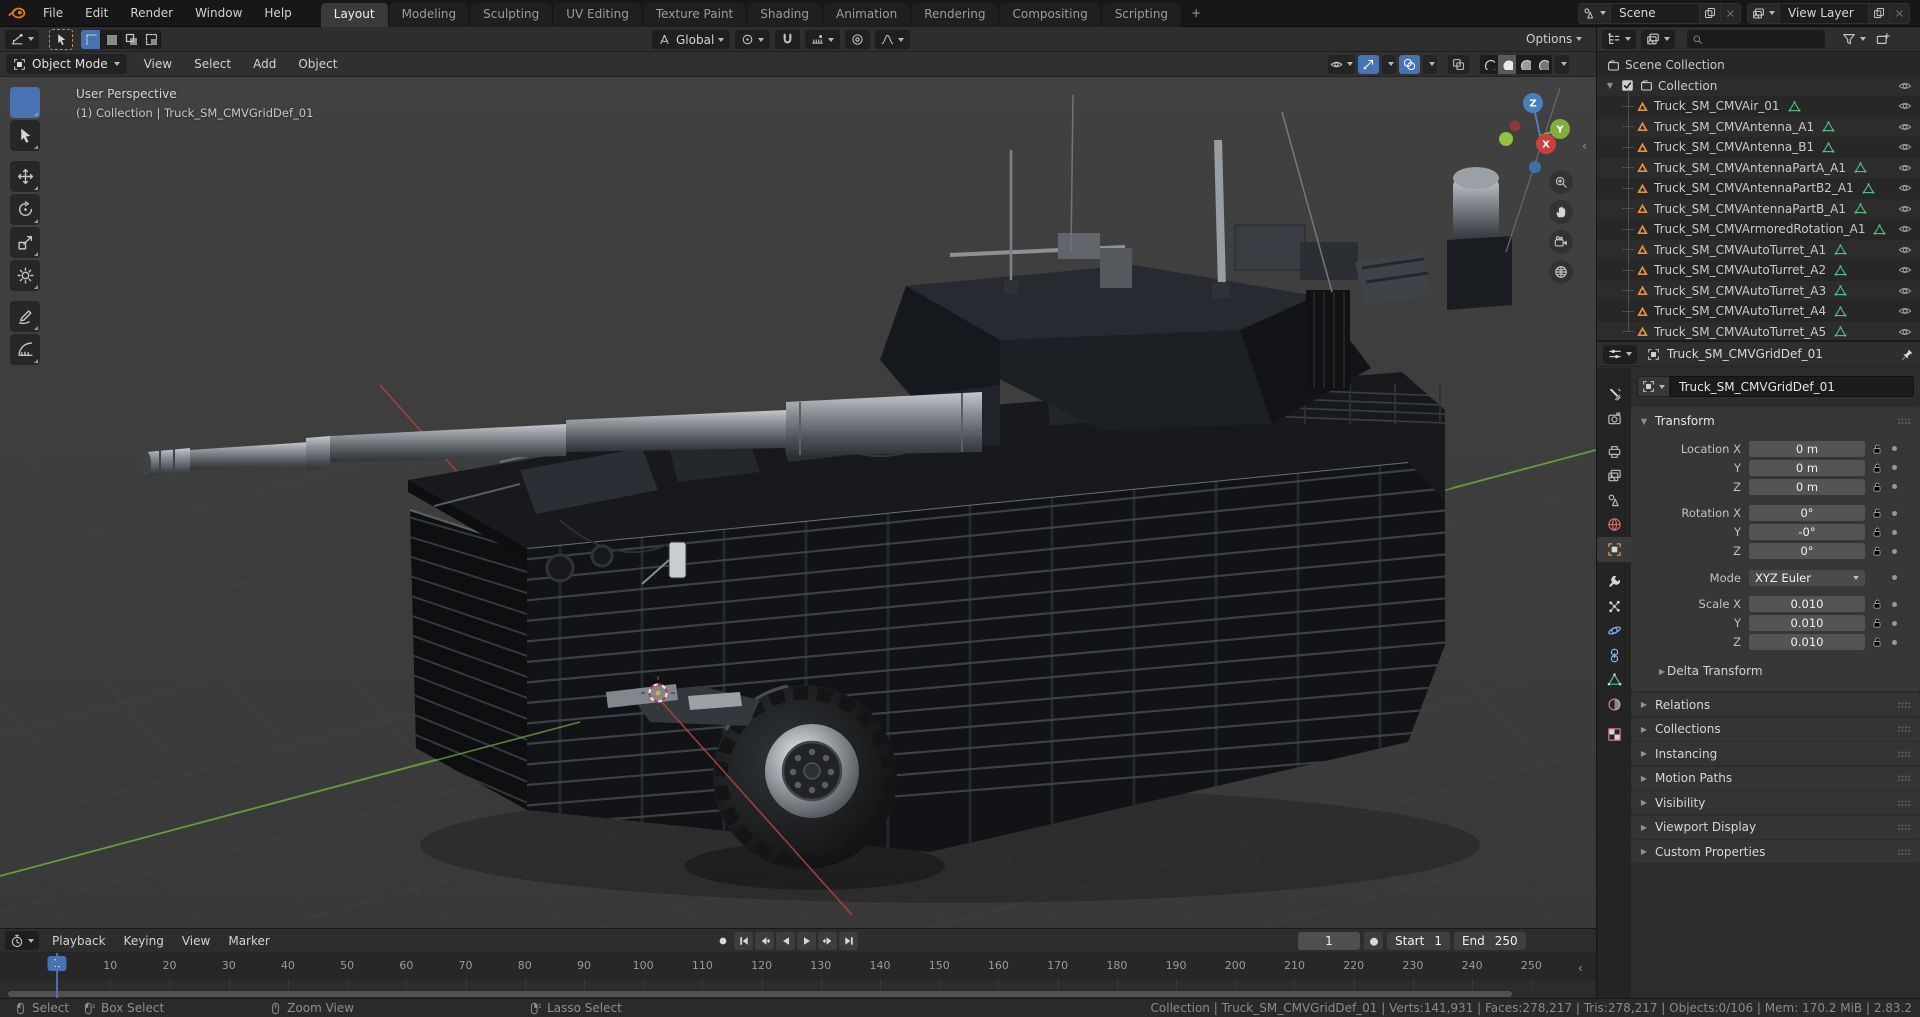  I want to click on pivot-point-dropdown, so click(753, 39).